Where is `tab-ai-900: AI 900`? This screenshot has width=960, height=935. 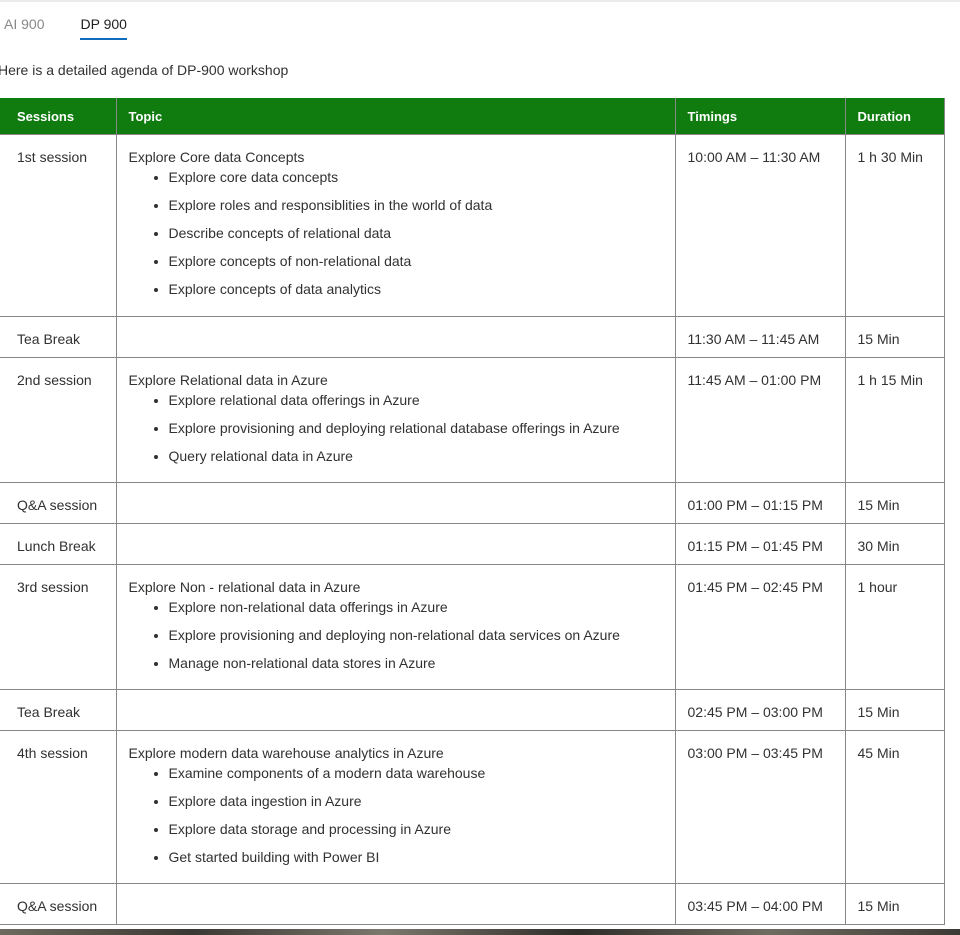 tab-ai-900: AI 900 is located at coordinates (24, 26).